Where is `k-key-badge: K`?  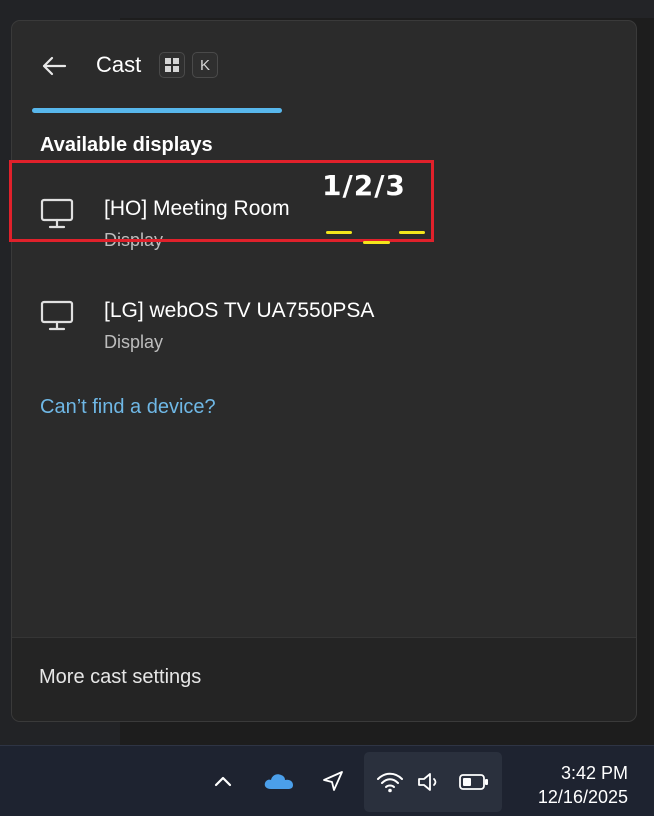
k-key-badge: K is located at coordinates (205, 65).